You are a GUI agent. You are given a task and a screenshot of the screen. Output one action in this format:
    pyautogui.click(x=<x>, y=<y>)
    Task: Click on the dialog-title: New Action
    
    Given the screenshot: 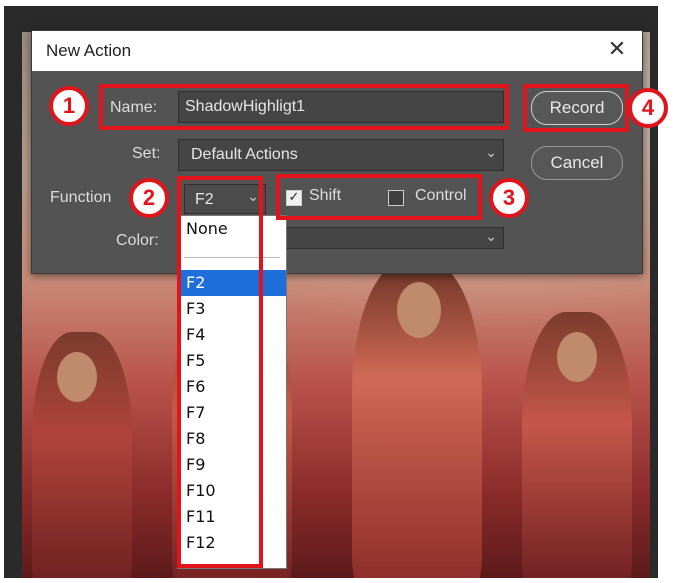 What is the action you would take?
    pyautogui.click(x=89, y=50)
    